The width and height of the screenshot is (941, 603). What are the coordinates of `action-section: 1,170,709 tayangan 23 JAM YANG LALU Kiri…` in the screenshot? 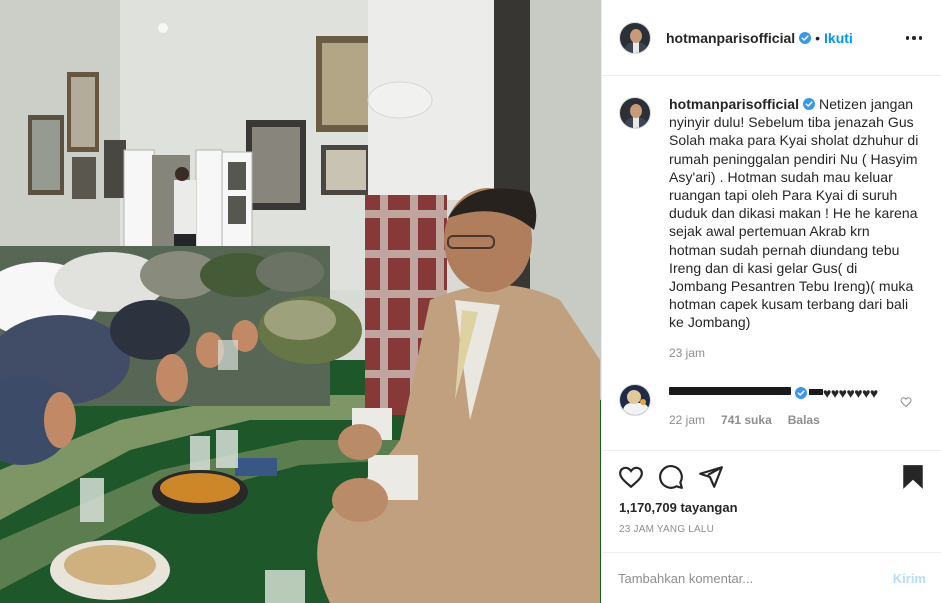 It's located at (771, 526).